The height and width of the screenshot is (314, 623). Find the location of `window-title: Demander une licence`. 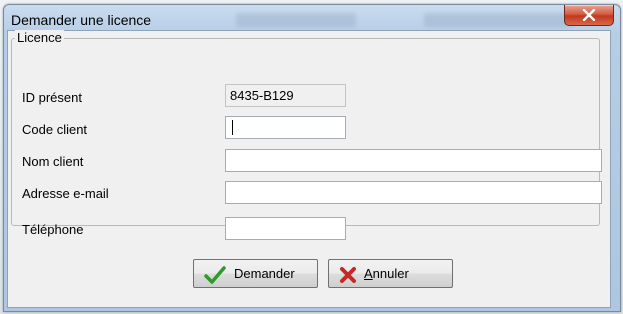

window-title: Demander une licence is located at coordinates (81, 20).